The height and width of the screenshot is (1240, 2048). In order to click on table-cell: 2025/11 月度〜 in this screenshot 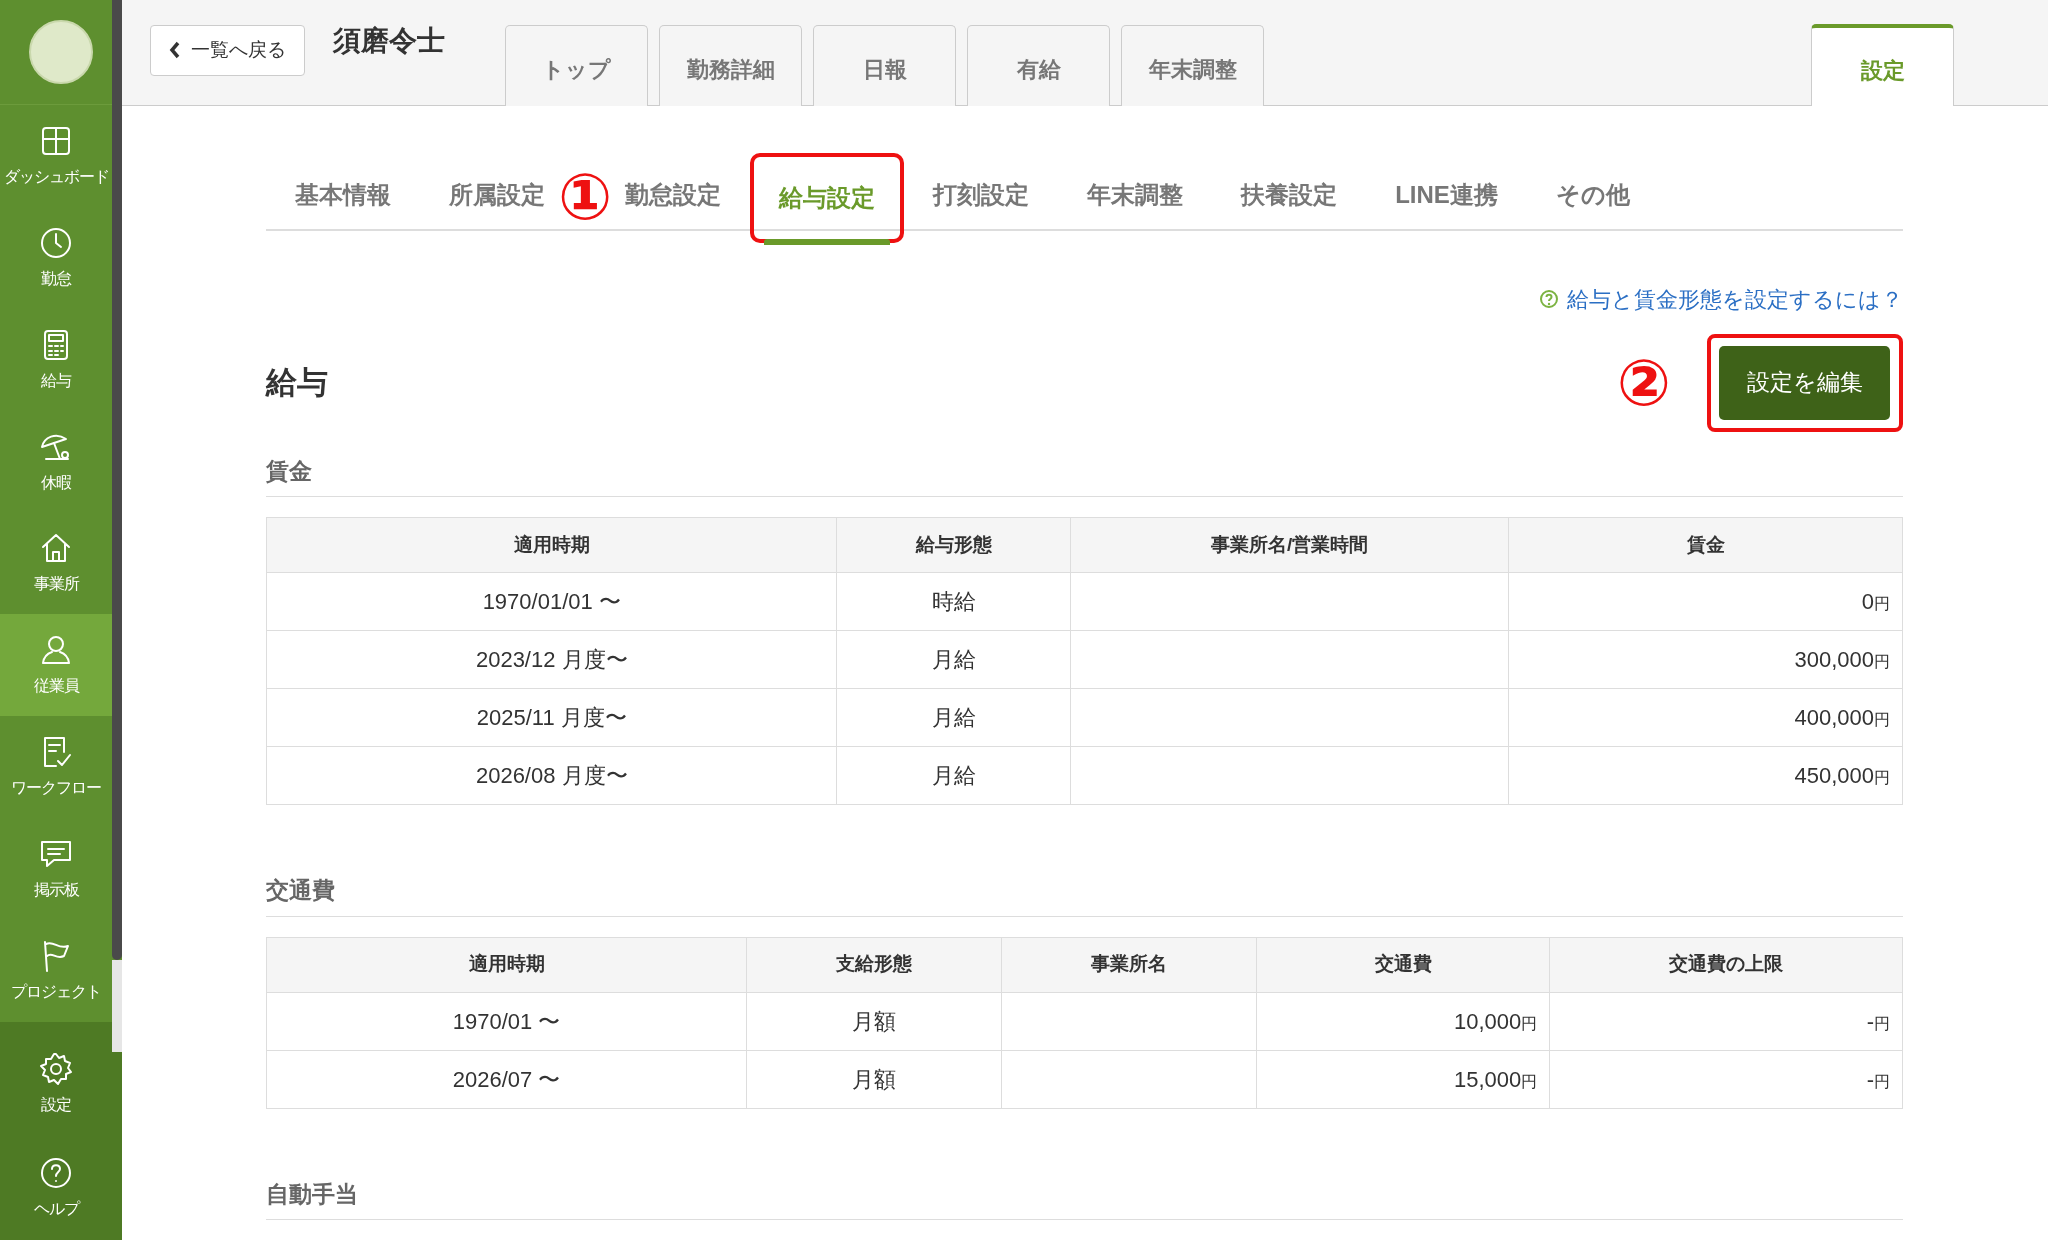, I will do `click(551, 717)`.